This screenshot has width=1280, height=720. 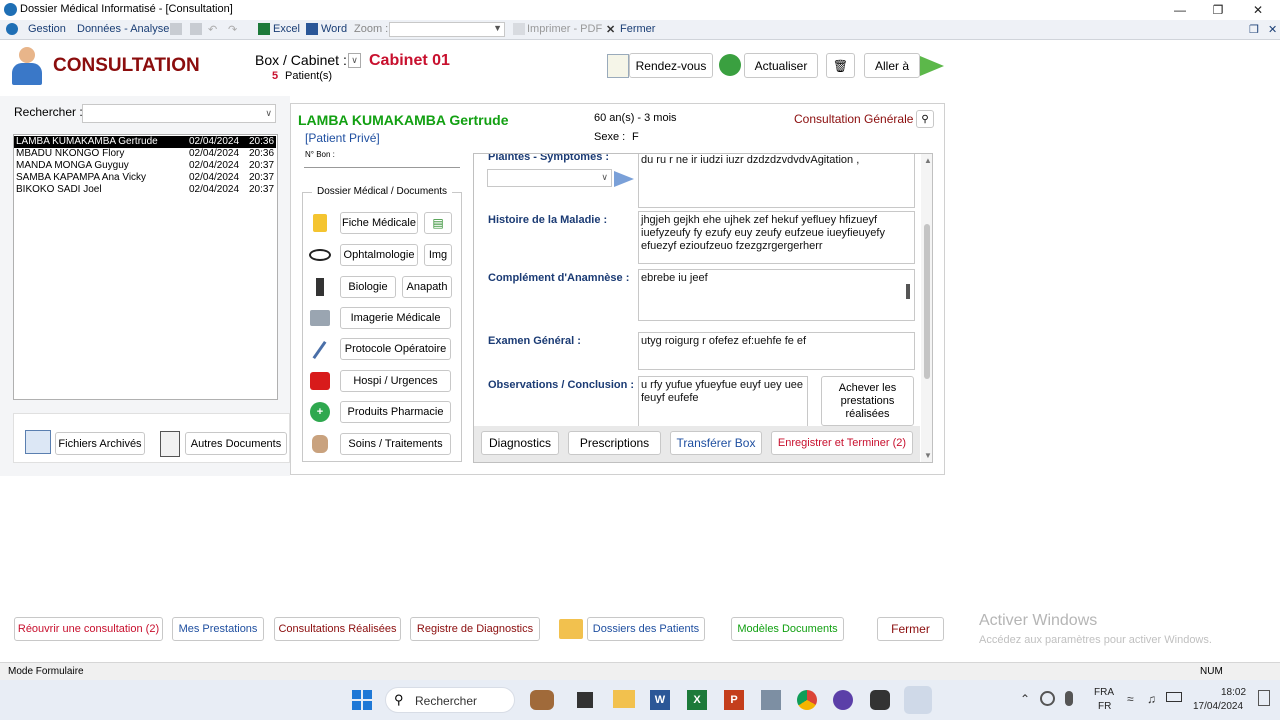 What do you see at coordinates (438, 223) in the screenshot?
I see `folder-add-icon: ▤` at bounding box center [438, 223].